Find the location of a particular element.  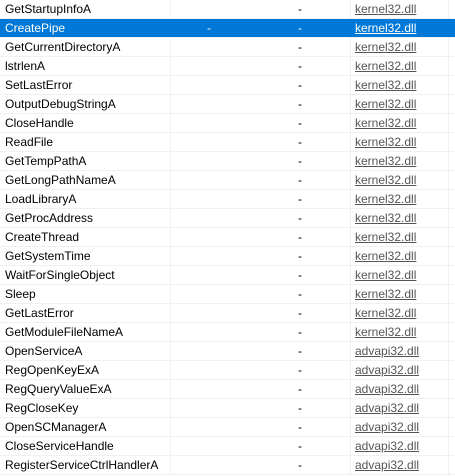

table-row: GetSystemTime - kernel32.dll is located at coordinates (227, 256).